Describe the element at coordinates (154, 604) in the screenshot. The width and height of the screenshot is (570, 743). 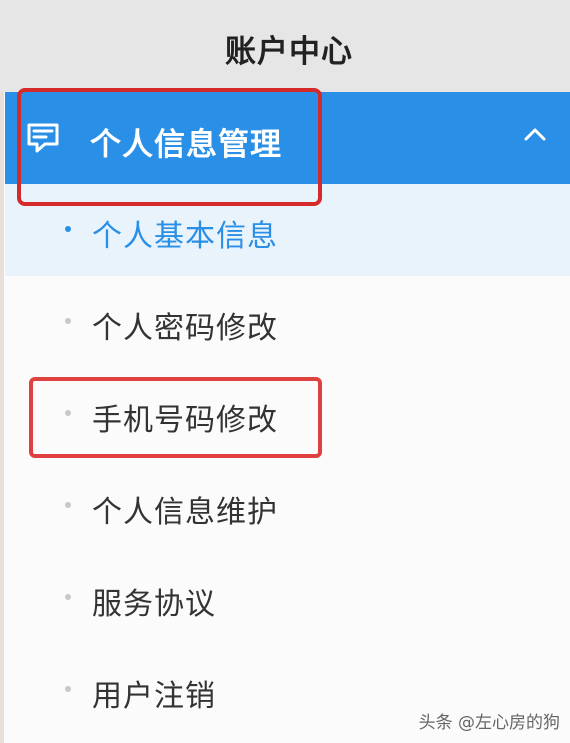
I see `menu-item-label: 服务协议` at that location.